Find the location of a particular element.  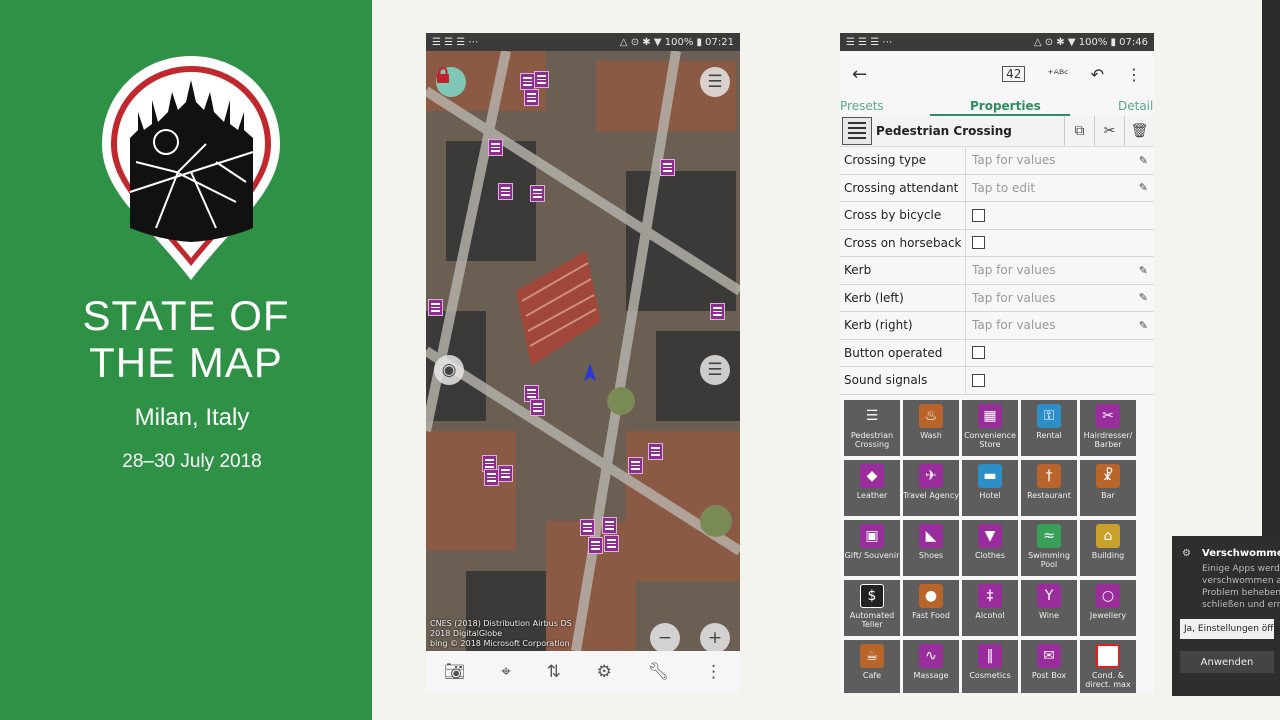

tag-count-badge: 42 is located at coordinates (1014, 74).